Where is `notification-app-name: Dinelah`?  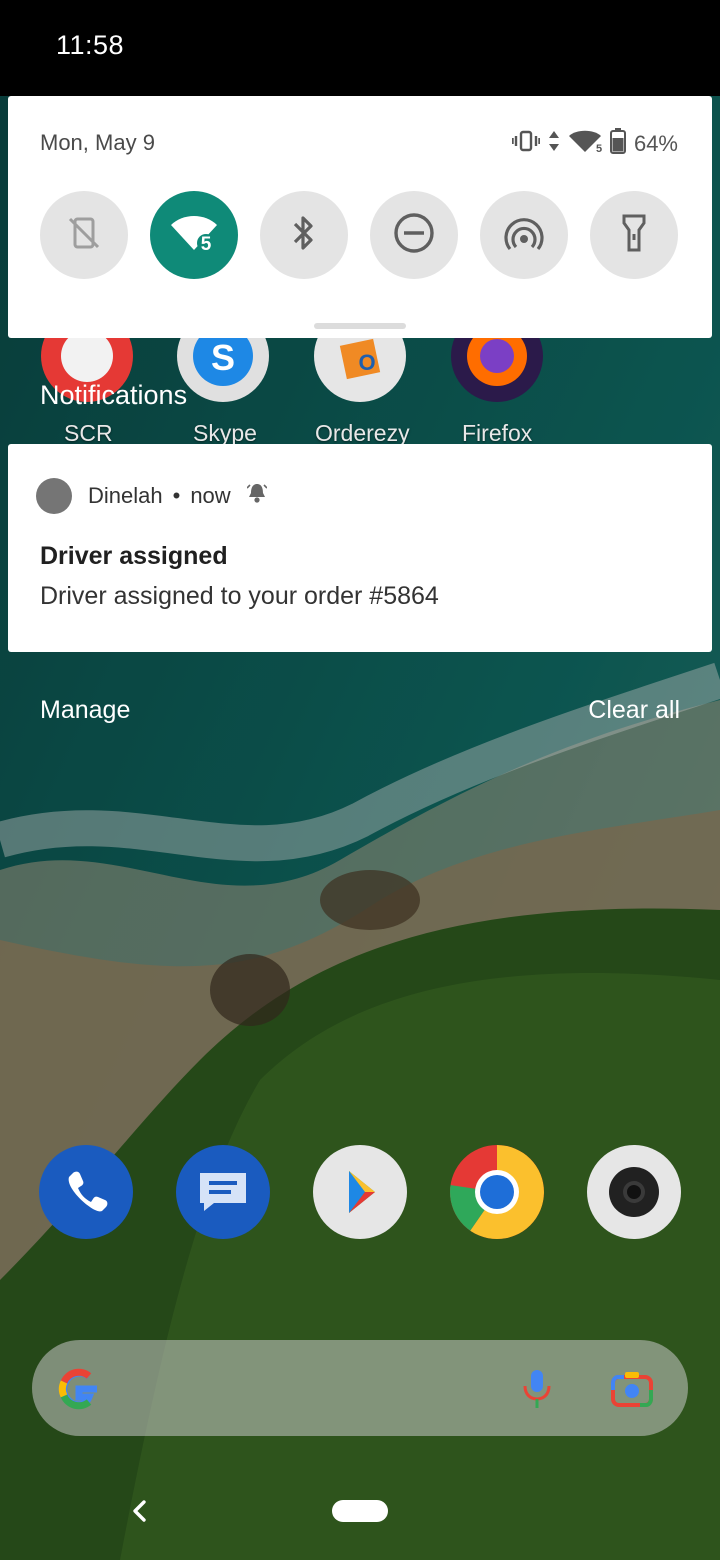
notification-app-name: Dinelah is located at coordinates (125, 495).